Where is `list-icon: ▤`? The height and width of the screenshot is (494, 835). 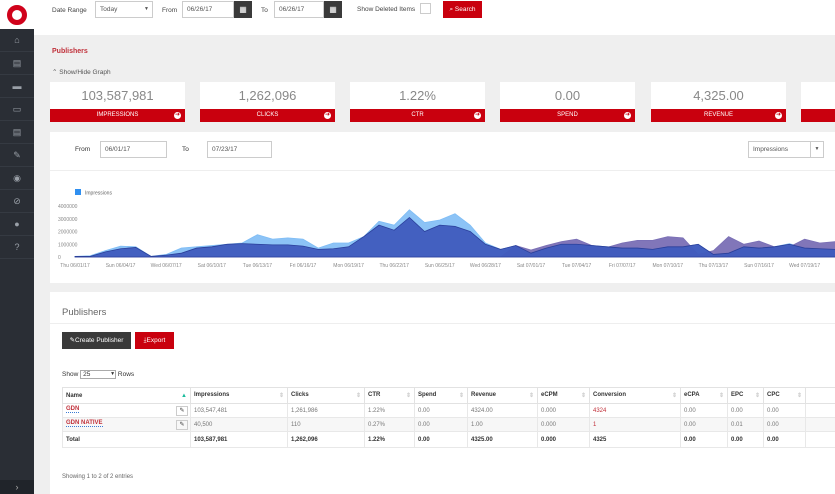 list-icon: ▤ is located at coordinates (17, 132).